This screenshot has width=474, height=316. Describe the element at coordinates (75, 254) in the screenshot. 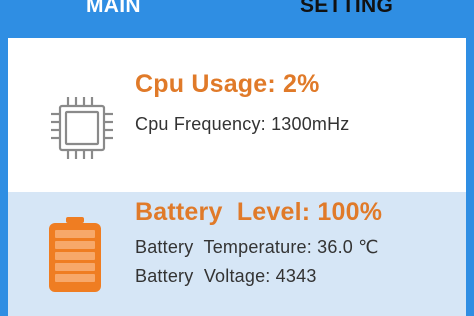

I see `battery-icon` at that location.